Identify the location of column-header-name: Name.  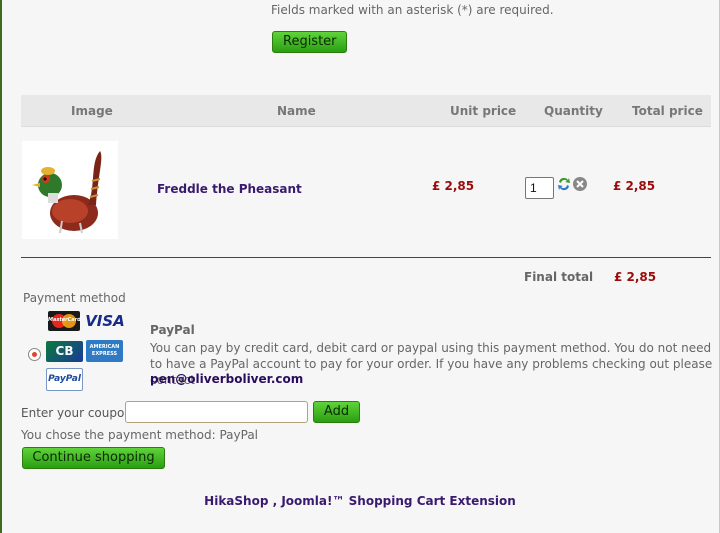
(296, 111).